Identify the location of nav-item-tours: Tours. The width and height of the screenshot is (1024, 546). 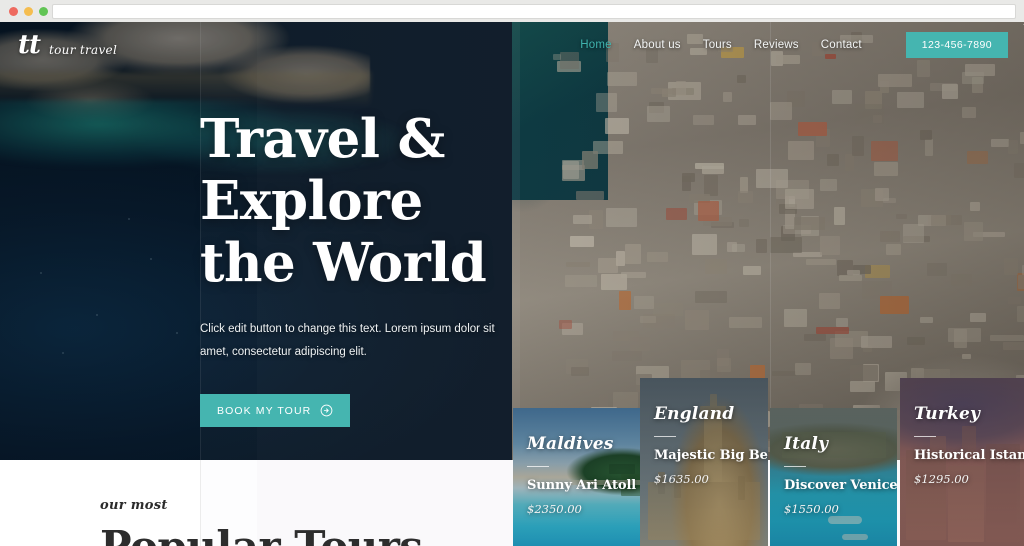
(717, 45).